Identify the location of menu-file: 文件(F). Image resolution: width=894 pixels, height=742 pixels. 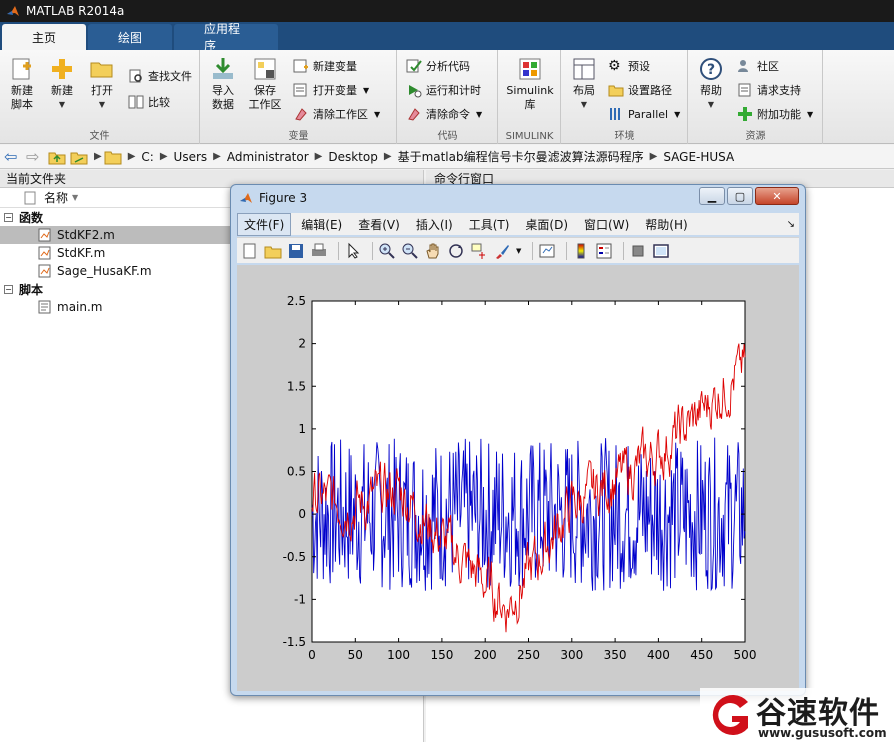
(264, 224).